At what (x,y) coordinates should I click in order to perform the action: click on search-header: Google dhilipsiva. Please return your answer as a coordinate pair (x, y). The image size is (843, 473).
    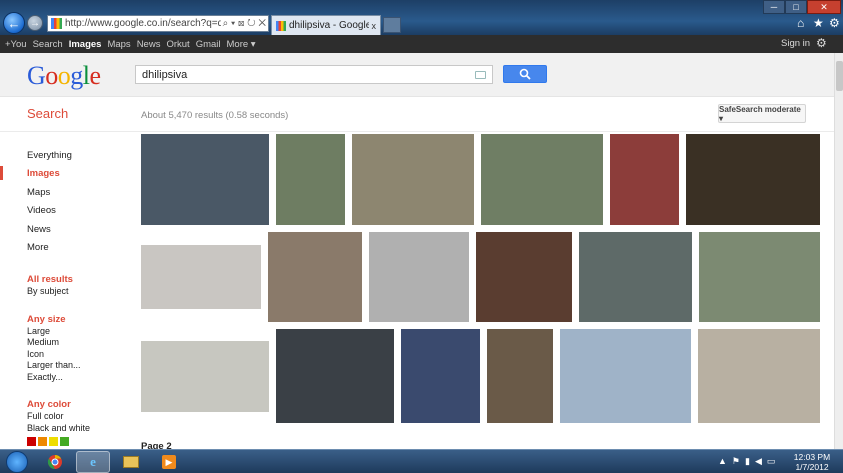
    Looking at the image, I should click on (417, 75).